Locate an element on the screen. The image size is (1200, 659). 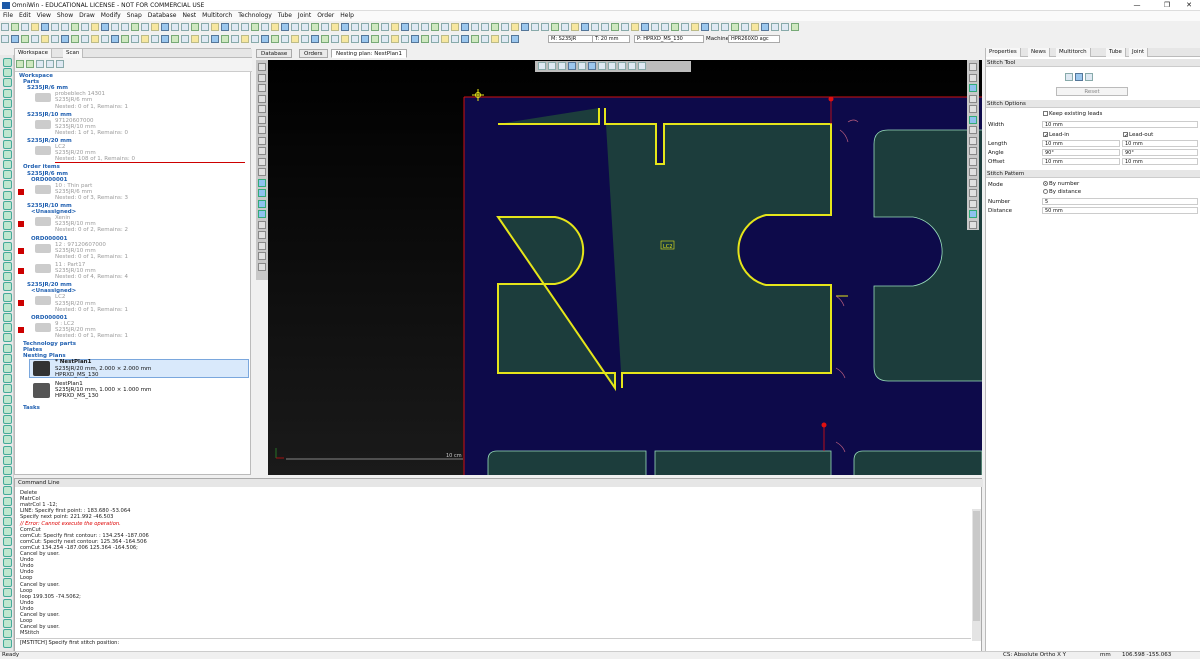
draw-tool-1-icon is located at coordinates (262, 77).